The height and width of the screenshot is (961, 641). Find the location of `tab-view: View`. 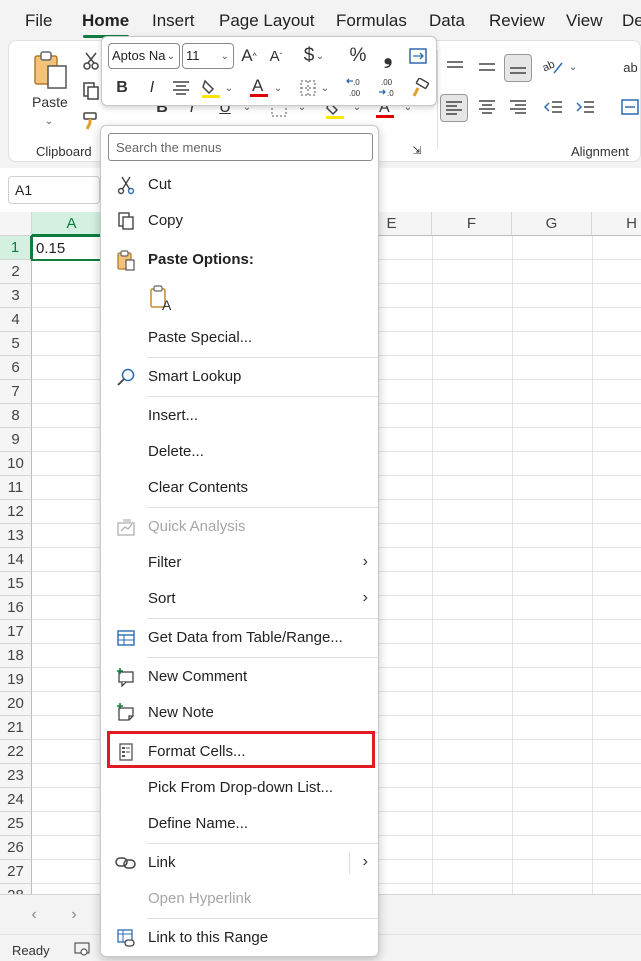

tab-view: View is located at coordinates (584, 21).